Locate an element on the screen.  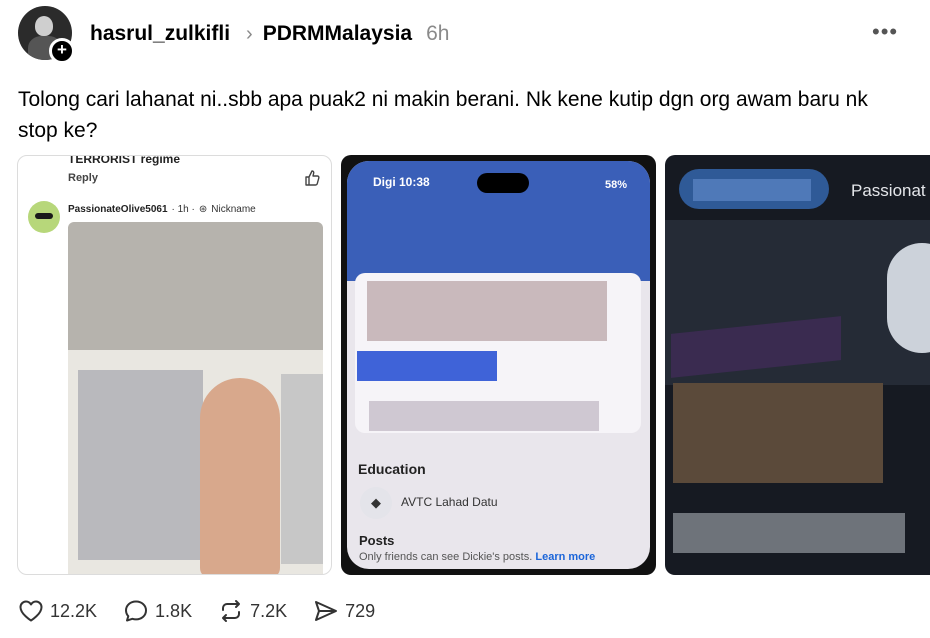
avatar-head is located at coordinates (44, 26).